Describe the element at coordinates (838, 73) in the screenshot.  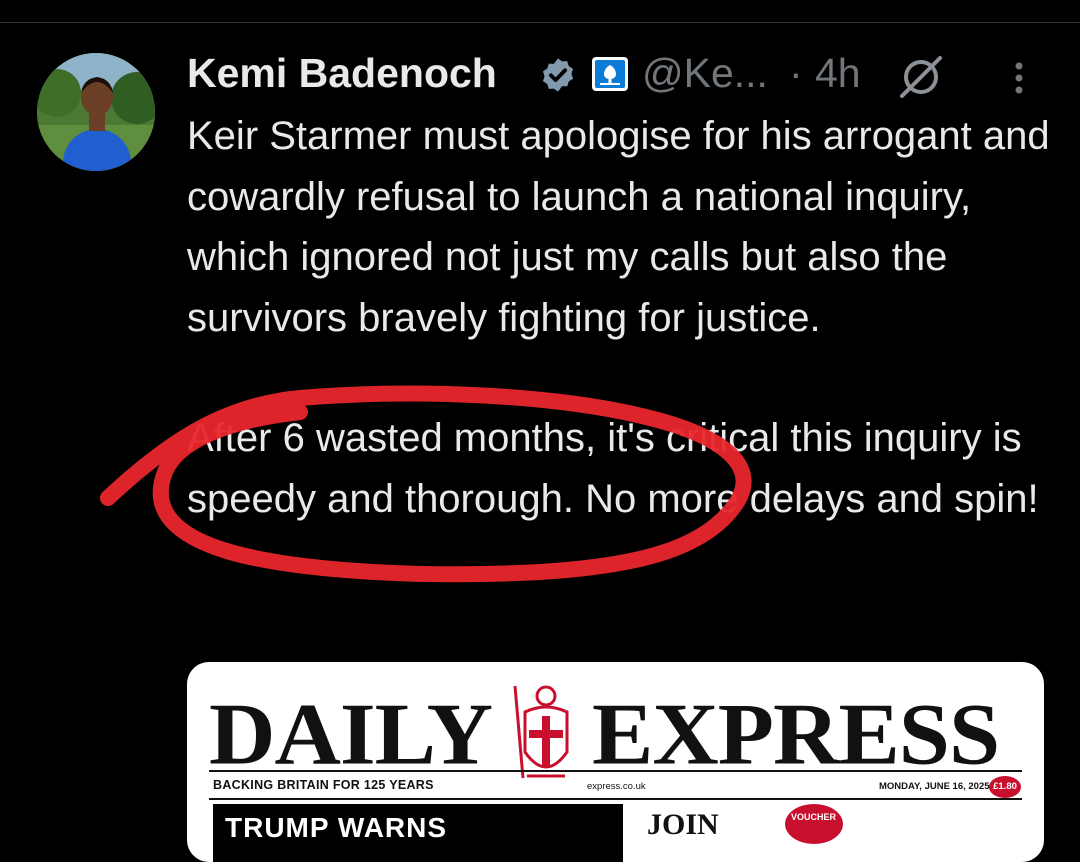
I see `tweet-timestamp: 4h` at that location.